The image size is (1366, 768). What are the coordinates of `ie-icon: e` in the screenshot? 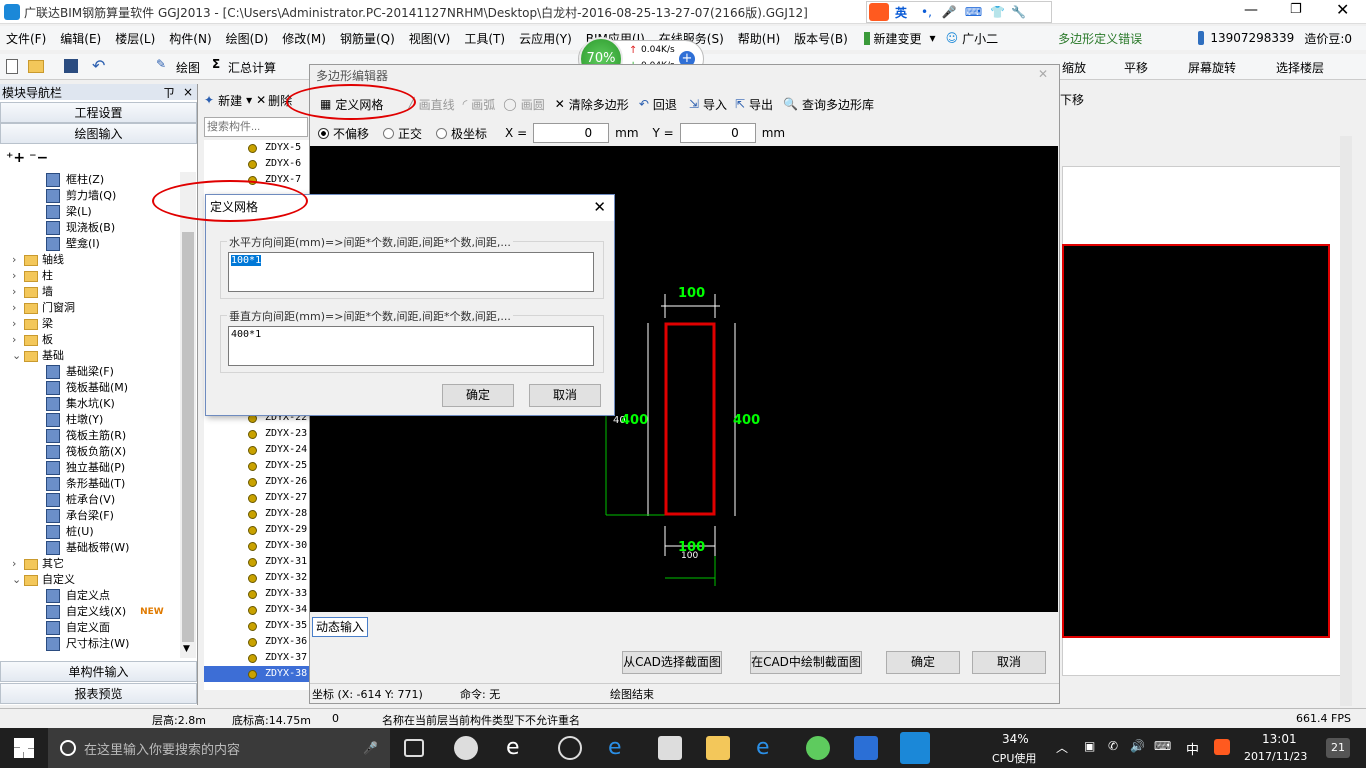 It's located at (768, 748).